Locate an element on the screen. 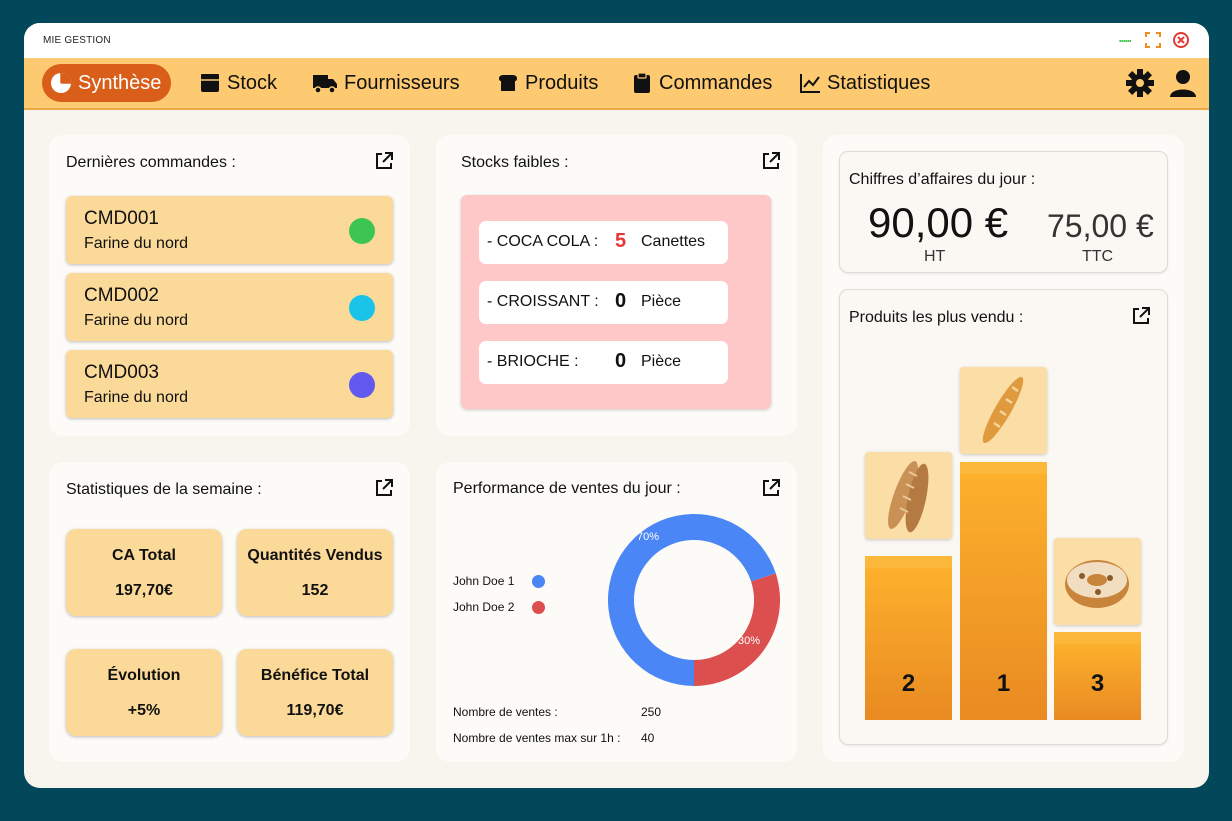  box-icon is located at coordinates (210, 83).